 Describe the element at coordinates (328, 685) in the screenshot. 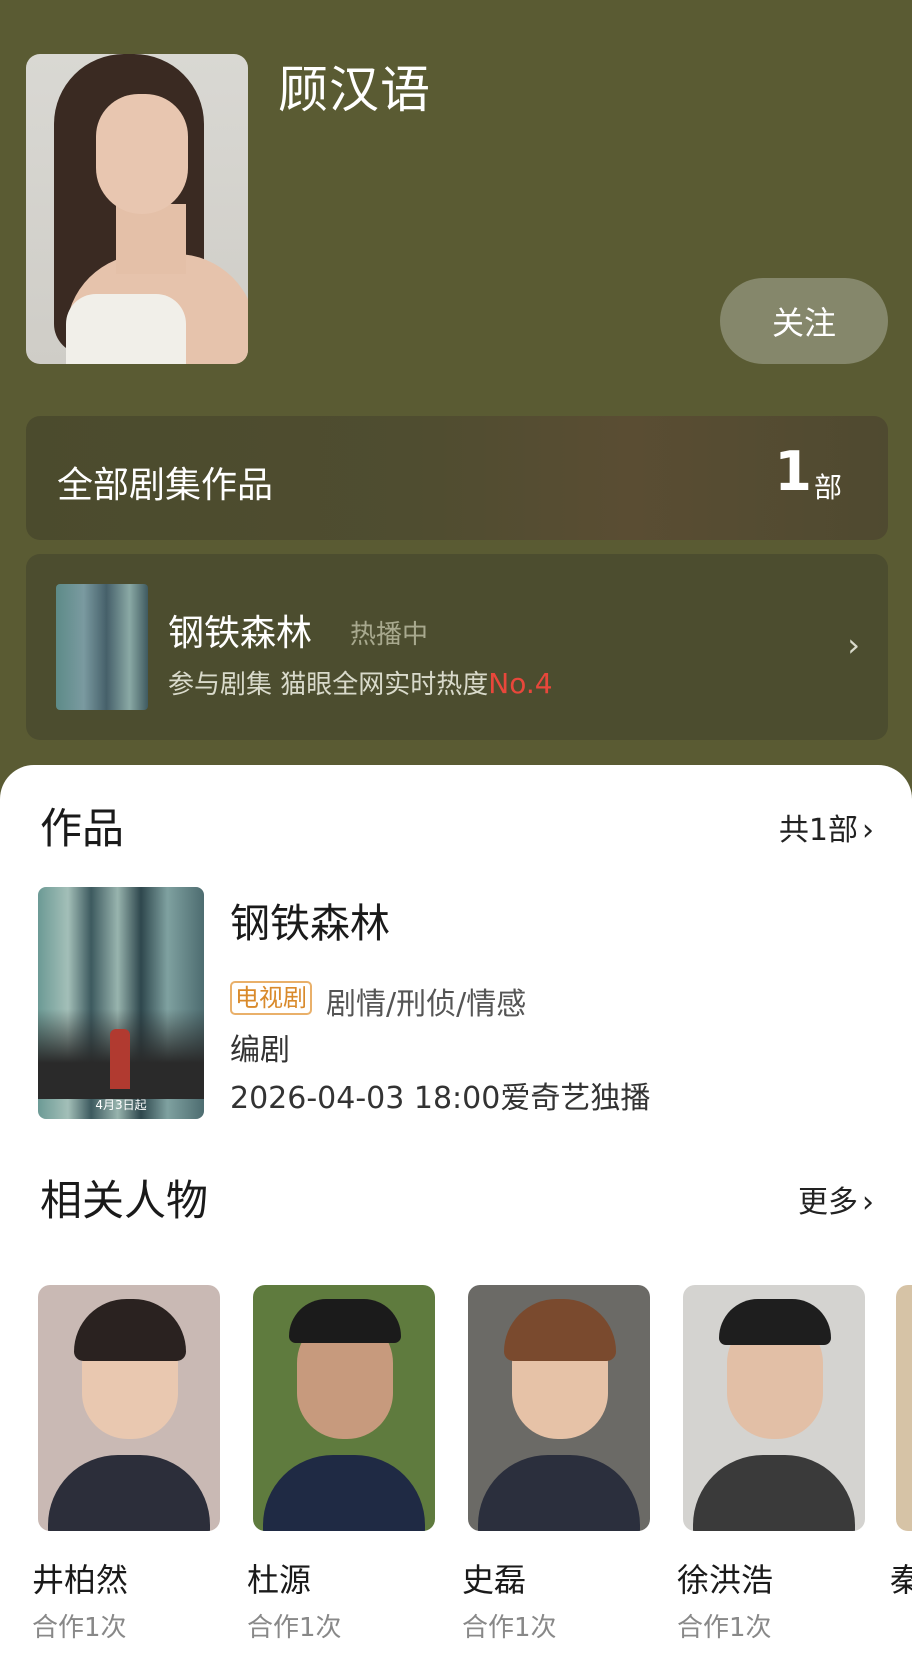

I see `current-drama-subtitle-text: 参与剧集 猫眼全网实时热度` at that location.